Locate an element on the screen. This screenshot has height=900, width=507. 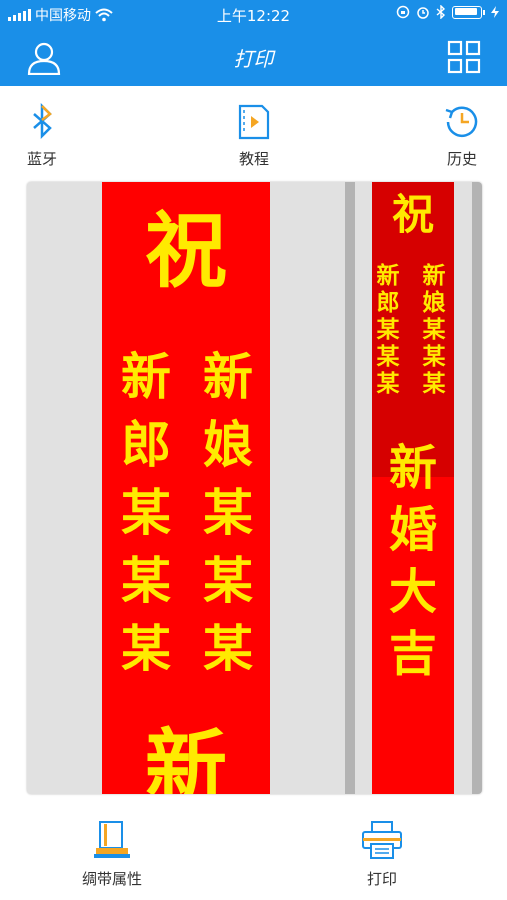
ribbon-roll-icon is located at coordinates (112, 839).